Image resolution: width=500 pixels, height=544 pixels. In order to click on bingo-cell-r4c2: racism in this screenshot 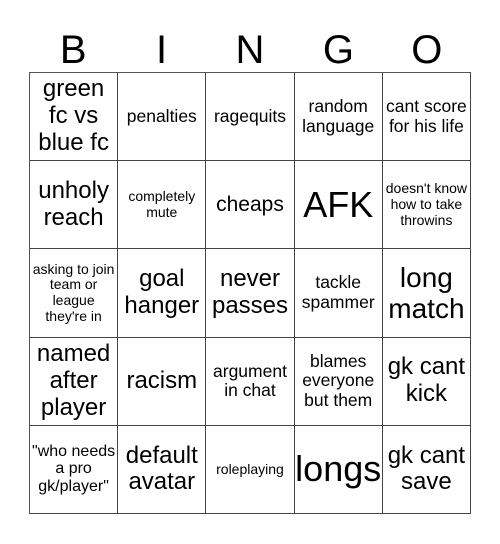, I will do `click(162, 381)`.